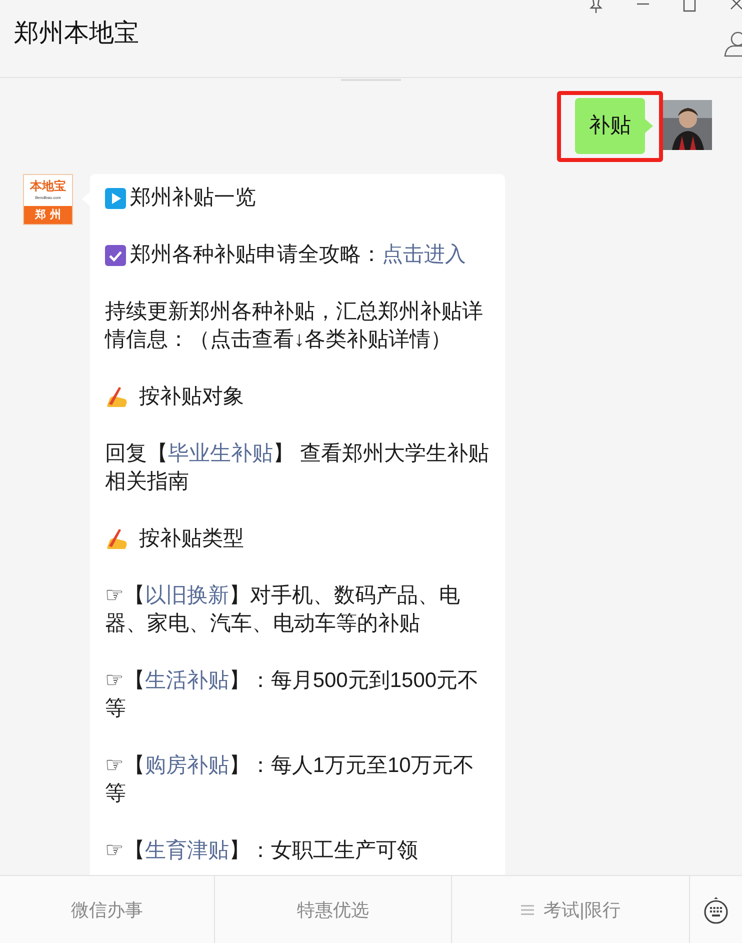  What do you see at coordinates (115, 198) in the screenshot?
I see `play-icon` at bounding box center [115, 198].